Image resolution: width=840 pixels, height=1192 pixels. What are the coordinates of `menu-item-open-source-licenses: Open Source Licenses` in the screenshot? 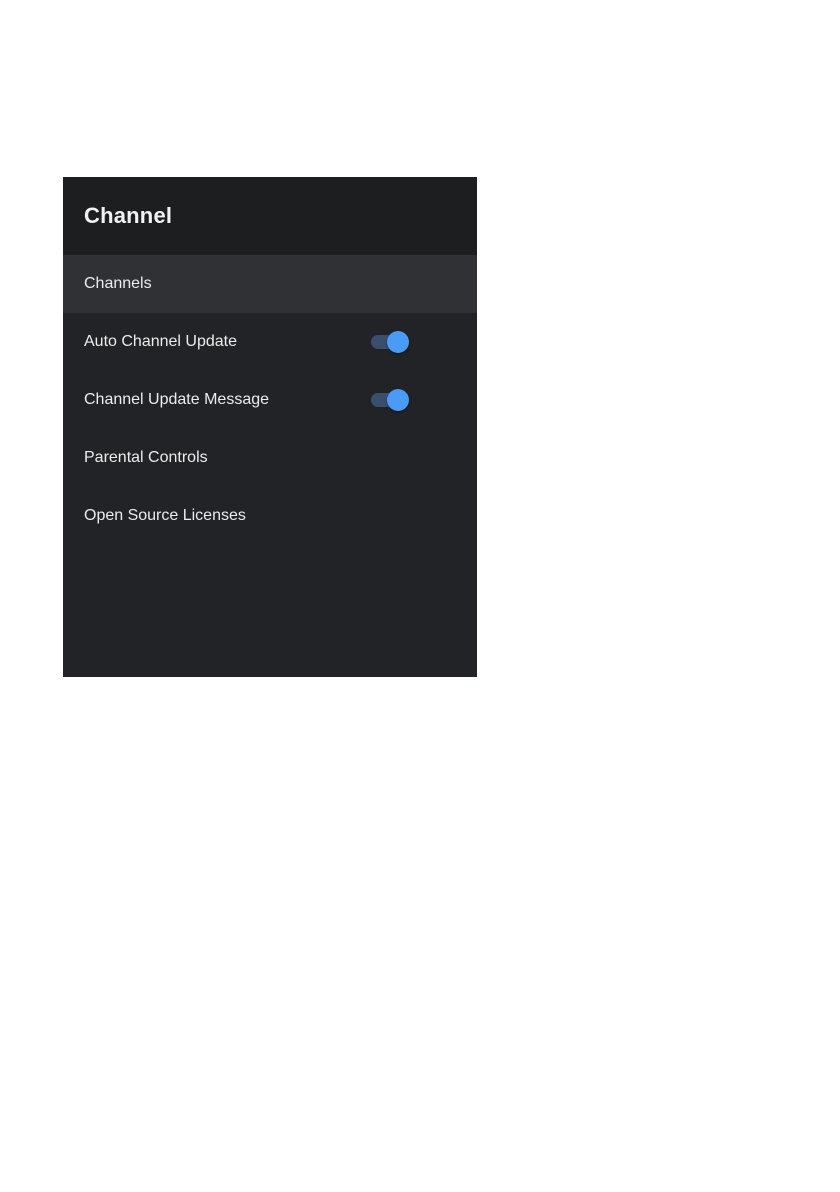 It's located at (270, 516).